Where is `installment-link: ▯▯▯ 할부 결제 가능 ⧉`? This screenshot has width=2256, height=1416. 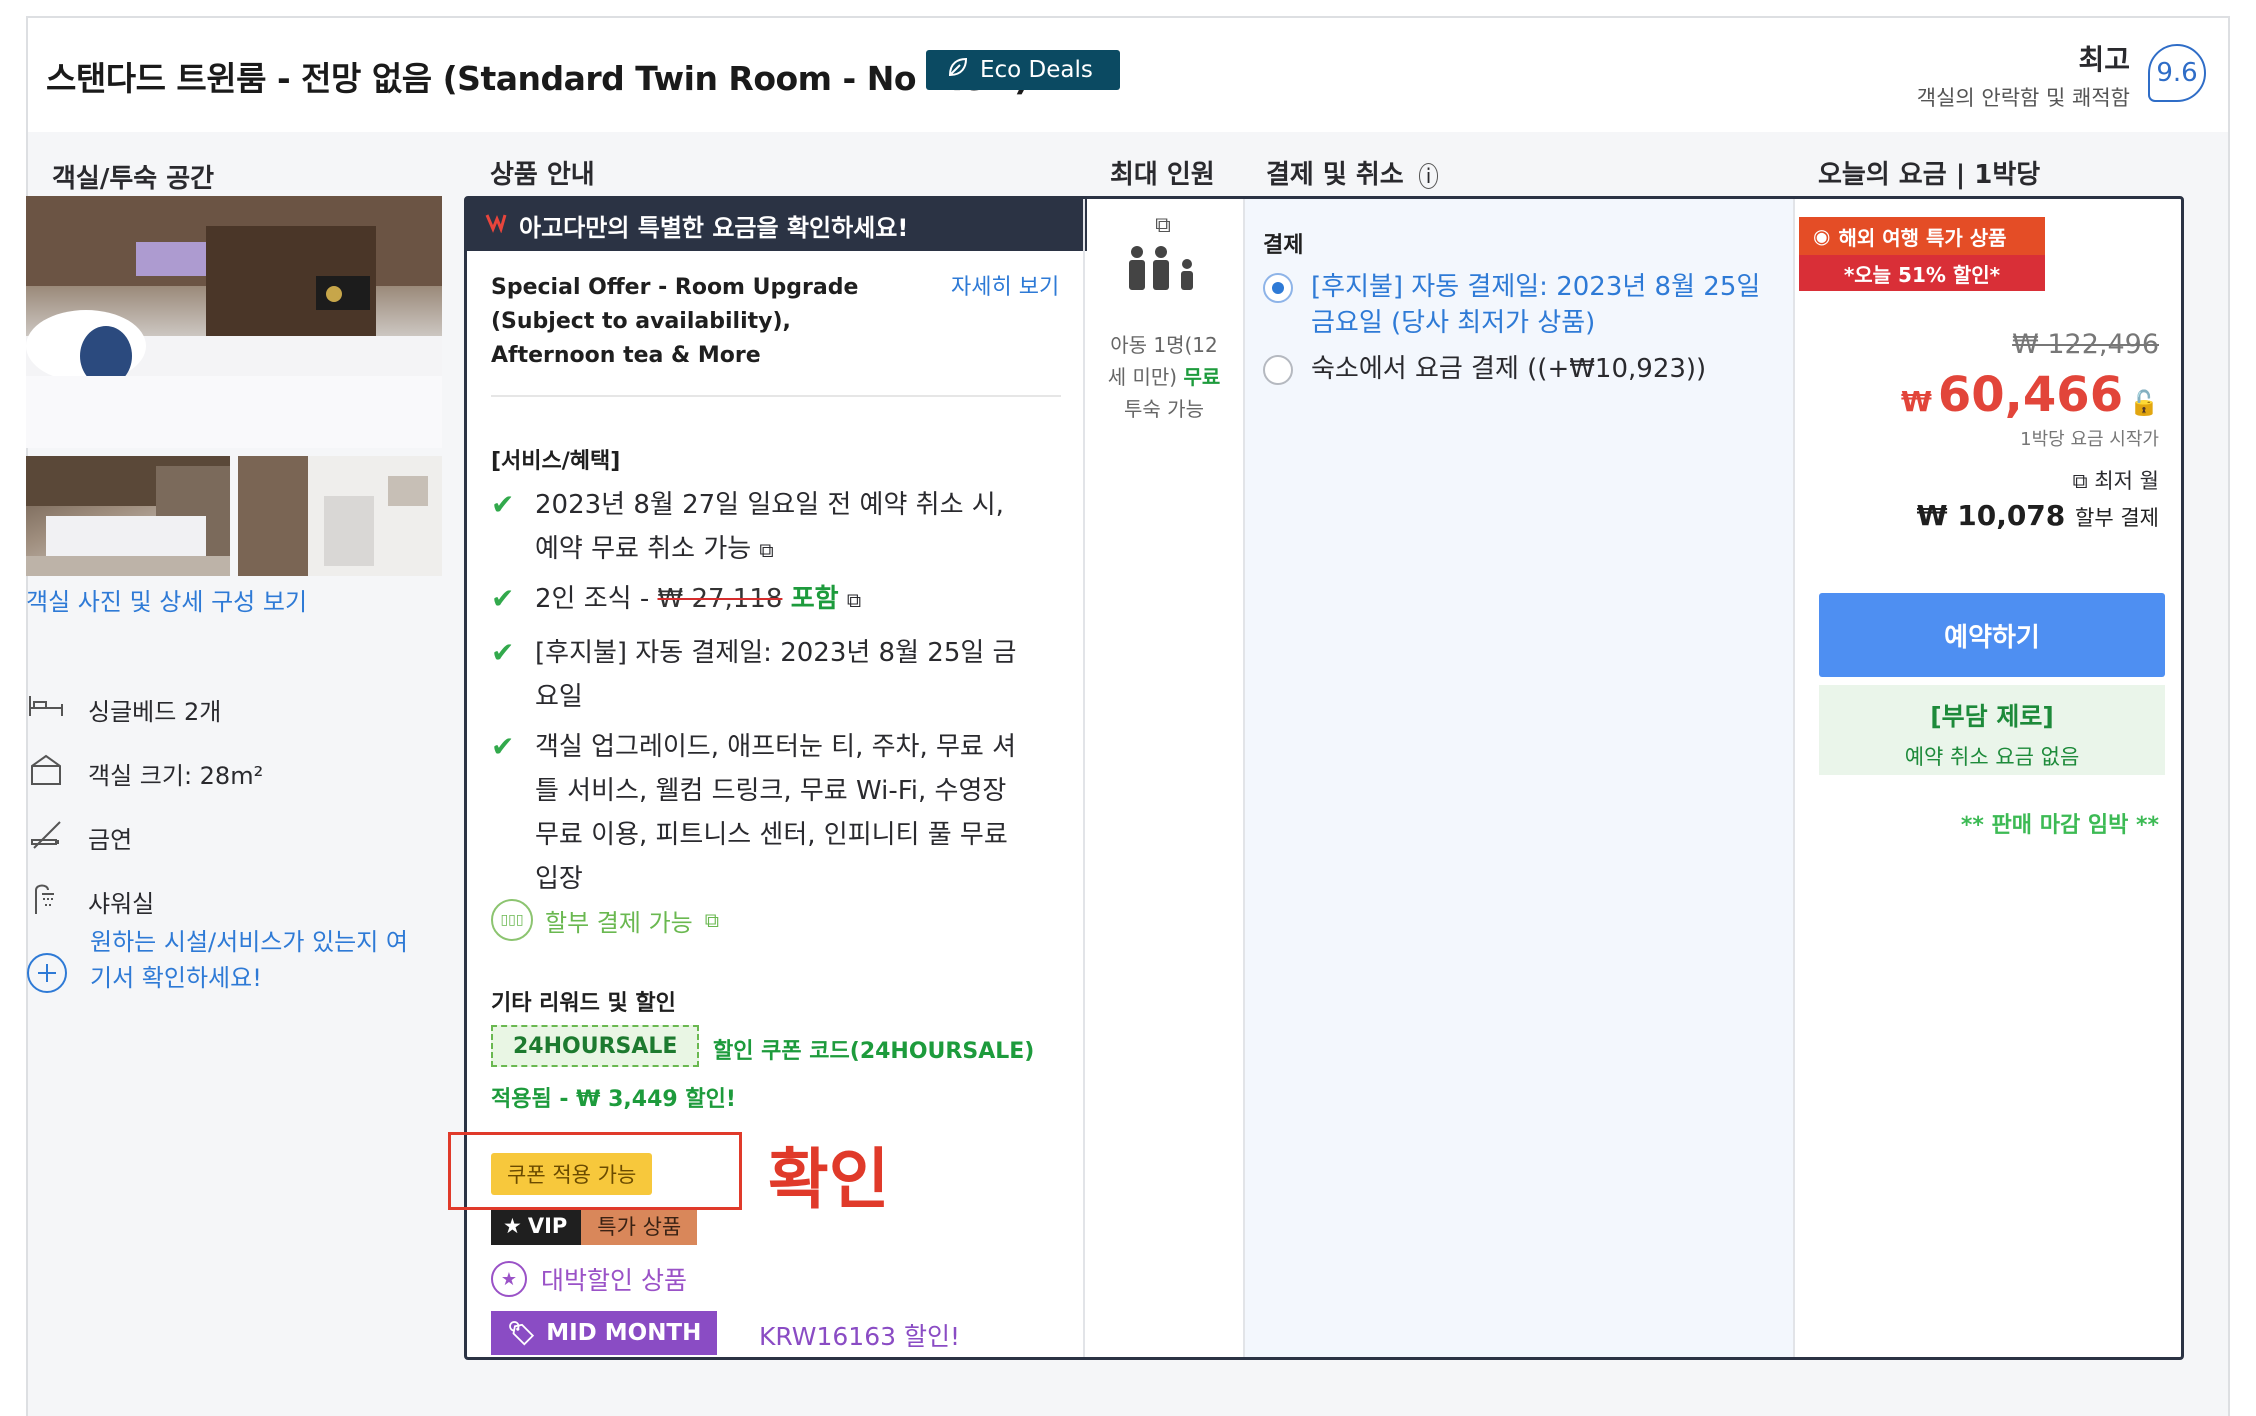 installment-link: ▯▯▯ 할부 결제 가능 ⧉ is located at coordinates (605, 920).